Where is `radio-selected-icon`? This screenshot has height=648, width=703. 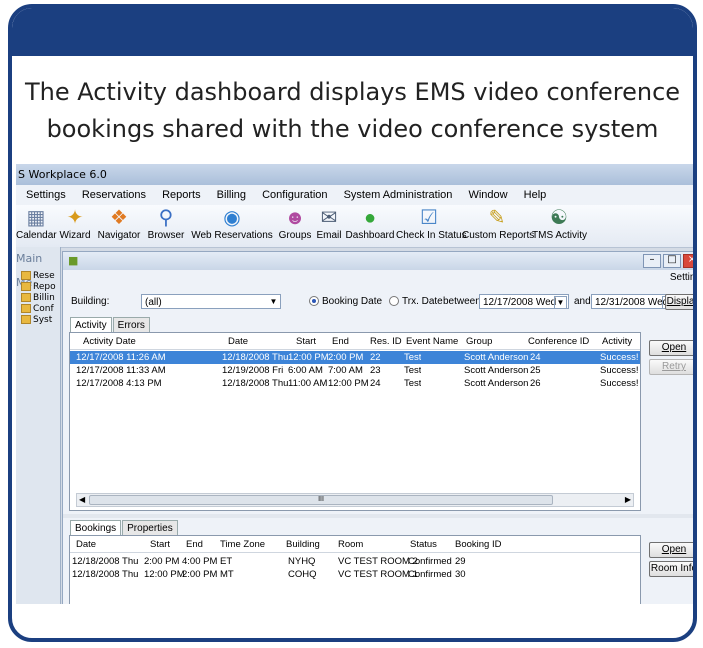 radio-selected-icon is located at coordinates (314, 301).